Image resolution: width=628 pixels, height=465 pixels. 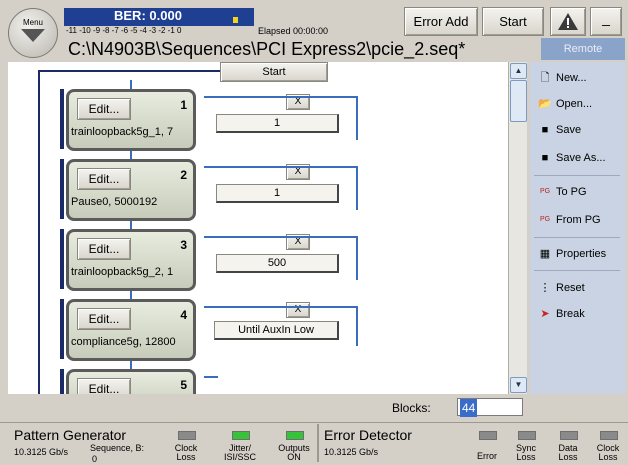 What do you see at coordinates (441, 21) in the screenshot?
I see `error-add-button: Error Add` at bounding box center [441, 21].